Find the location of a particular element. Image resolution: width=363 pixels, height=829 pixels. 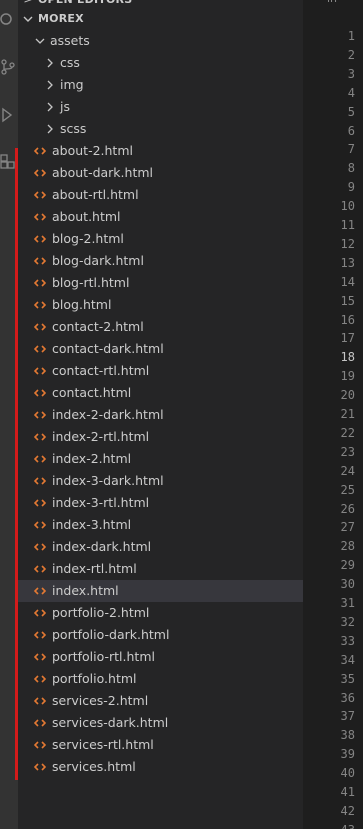

red-annotation-line is located at coordinates (16, 464).